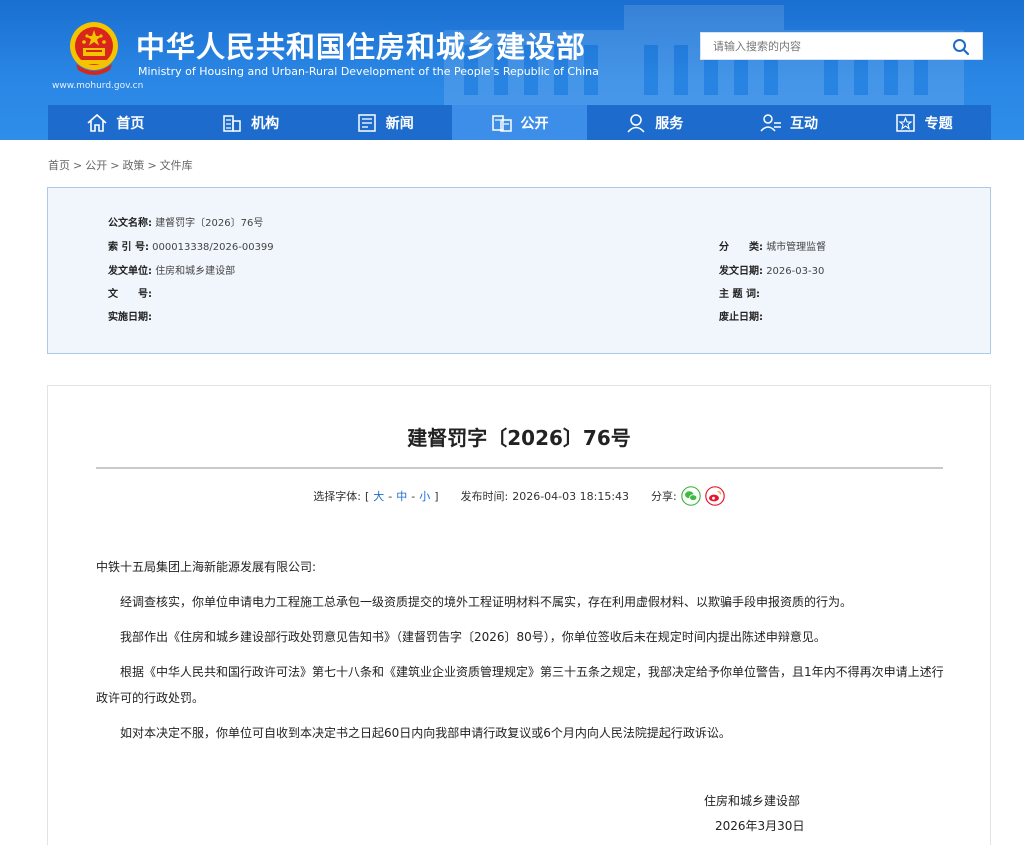 The height and width of the screenshot is (845, 1024). Describe the element at coordinates (367, 122) in the screenshot. I see `news-icon` at that location.